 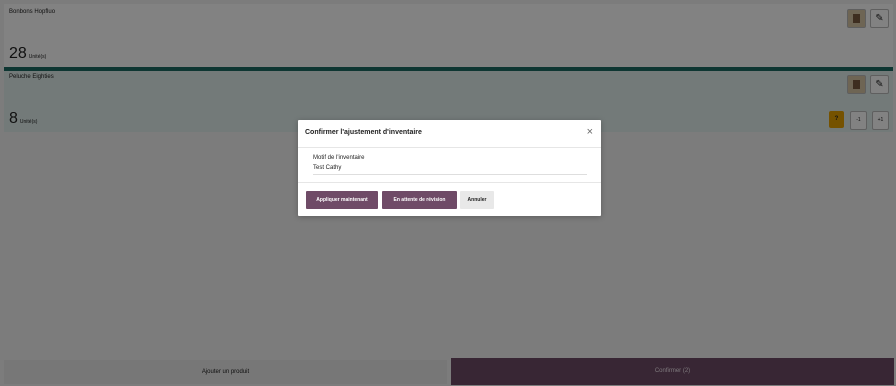 I want to click on close-icon: ×, so click(x=590, y=132).